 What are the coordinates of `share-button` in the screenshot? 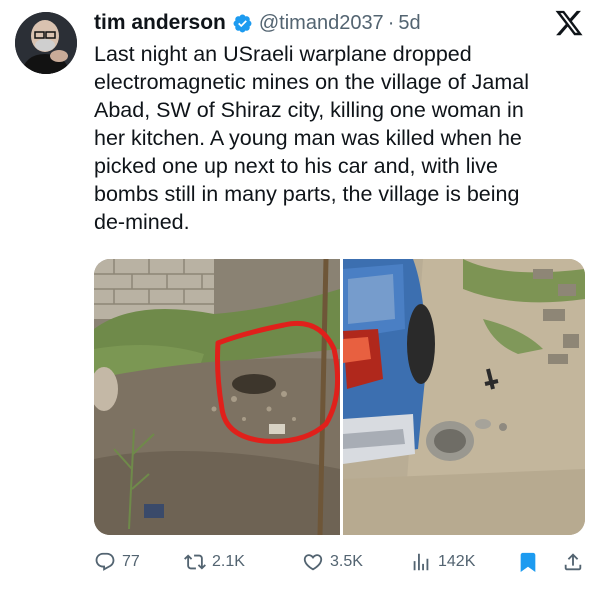 It's located at (576, 562).